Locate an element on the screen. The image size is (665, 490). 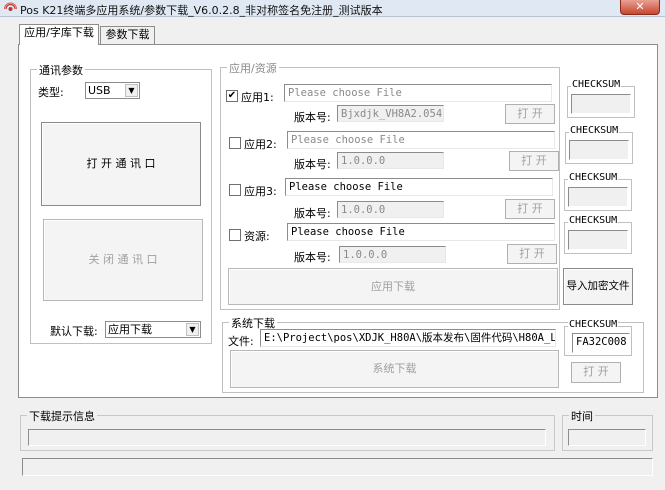
system-checksum-label: CHECKSUM is located at coordinates (593, 324).